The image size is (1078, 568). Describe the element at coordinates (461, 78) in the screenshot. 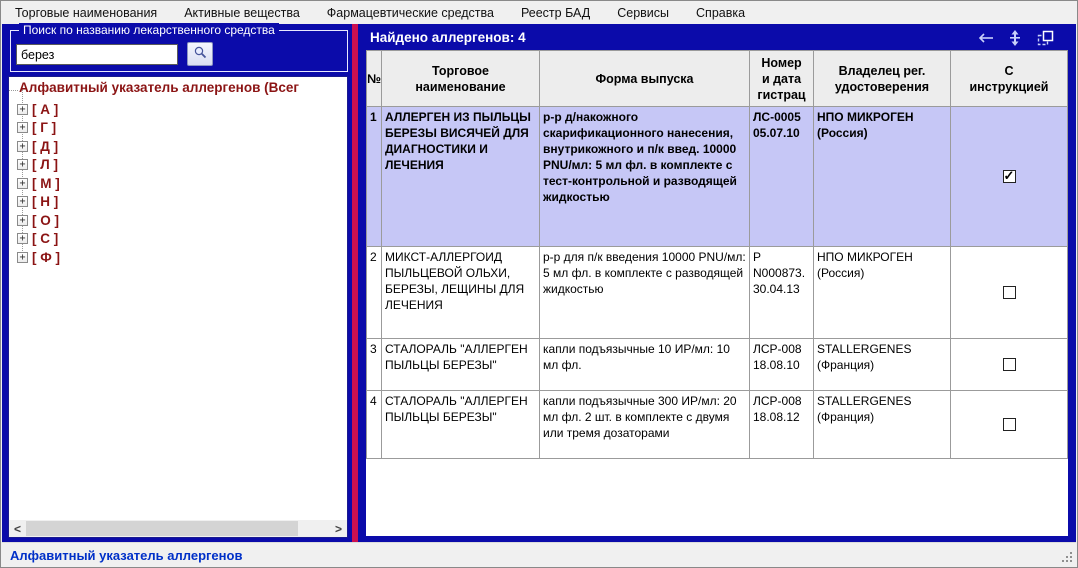

I see `col-header-trade-name: Торговое наименование` at that location.